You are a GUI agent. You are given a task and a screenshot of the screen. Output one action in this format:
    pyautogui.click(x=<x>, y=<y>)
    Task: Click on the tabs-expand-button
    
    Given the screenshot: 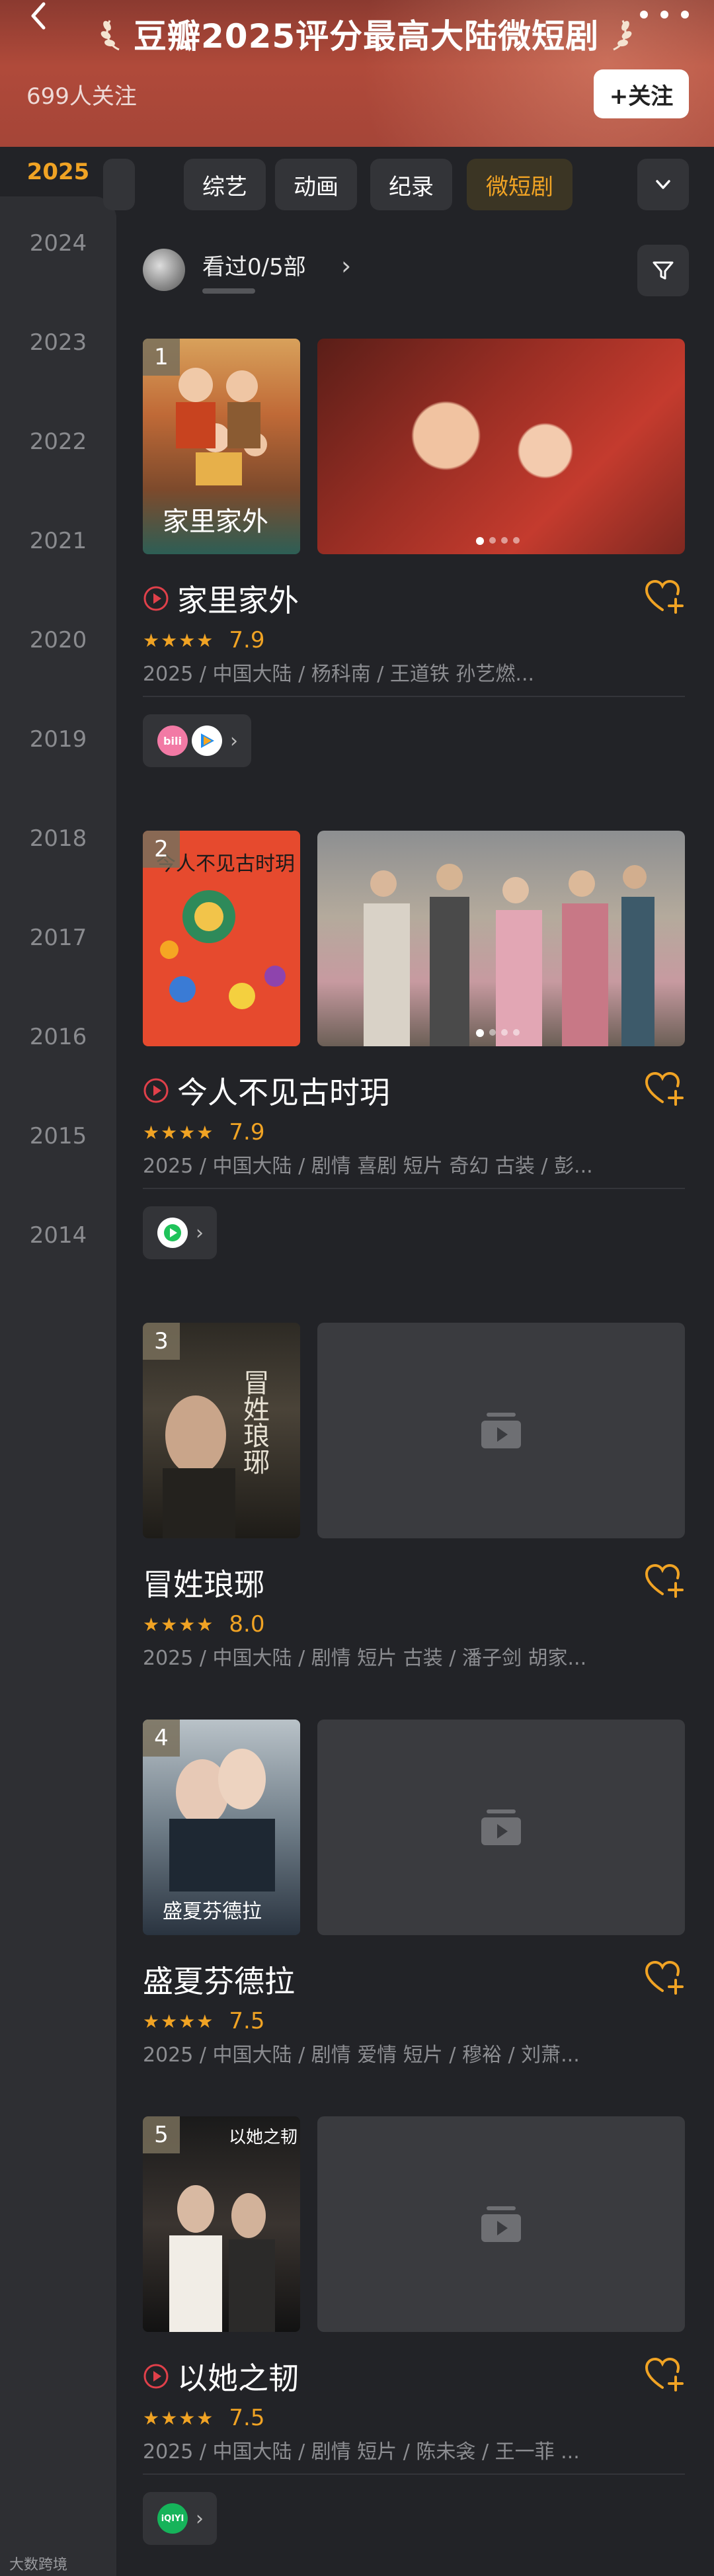 What is the action you would take?
    pyautogui.click(x=663, y=184)
    